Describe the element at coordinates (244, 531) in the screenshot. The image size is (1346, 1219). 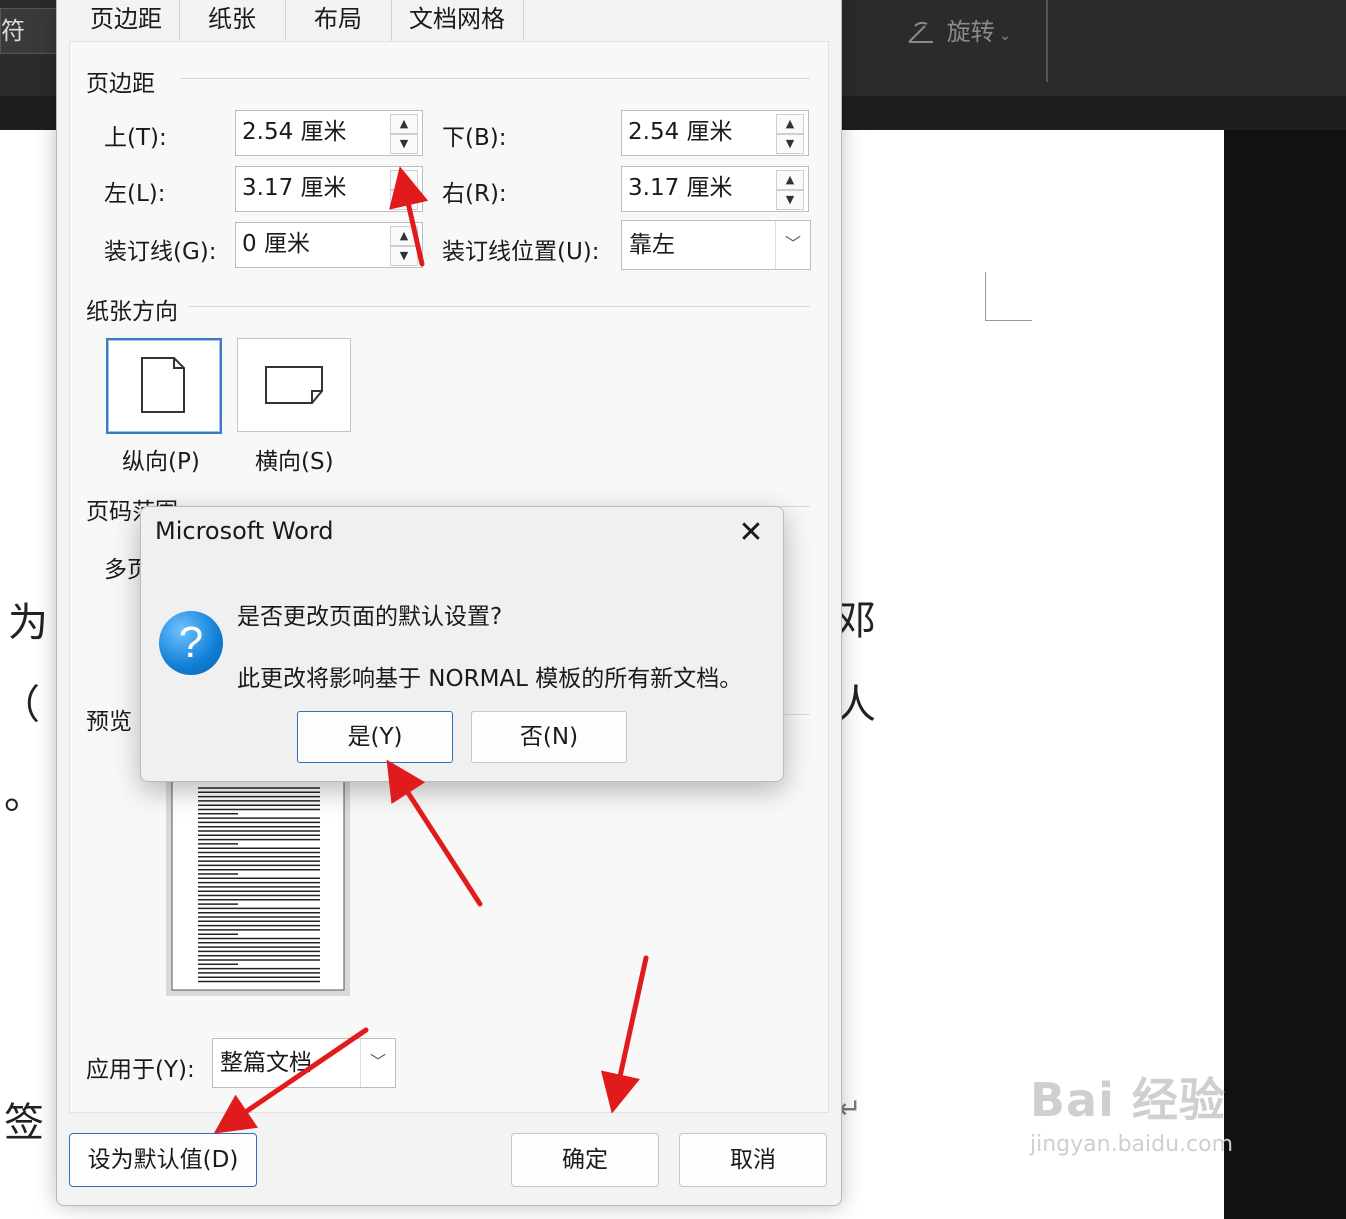
I see `confirm-dialog-title: Microsoft Word` at that location.